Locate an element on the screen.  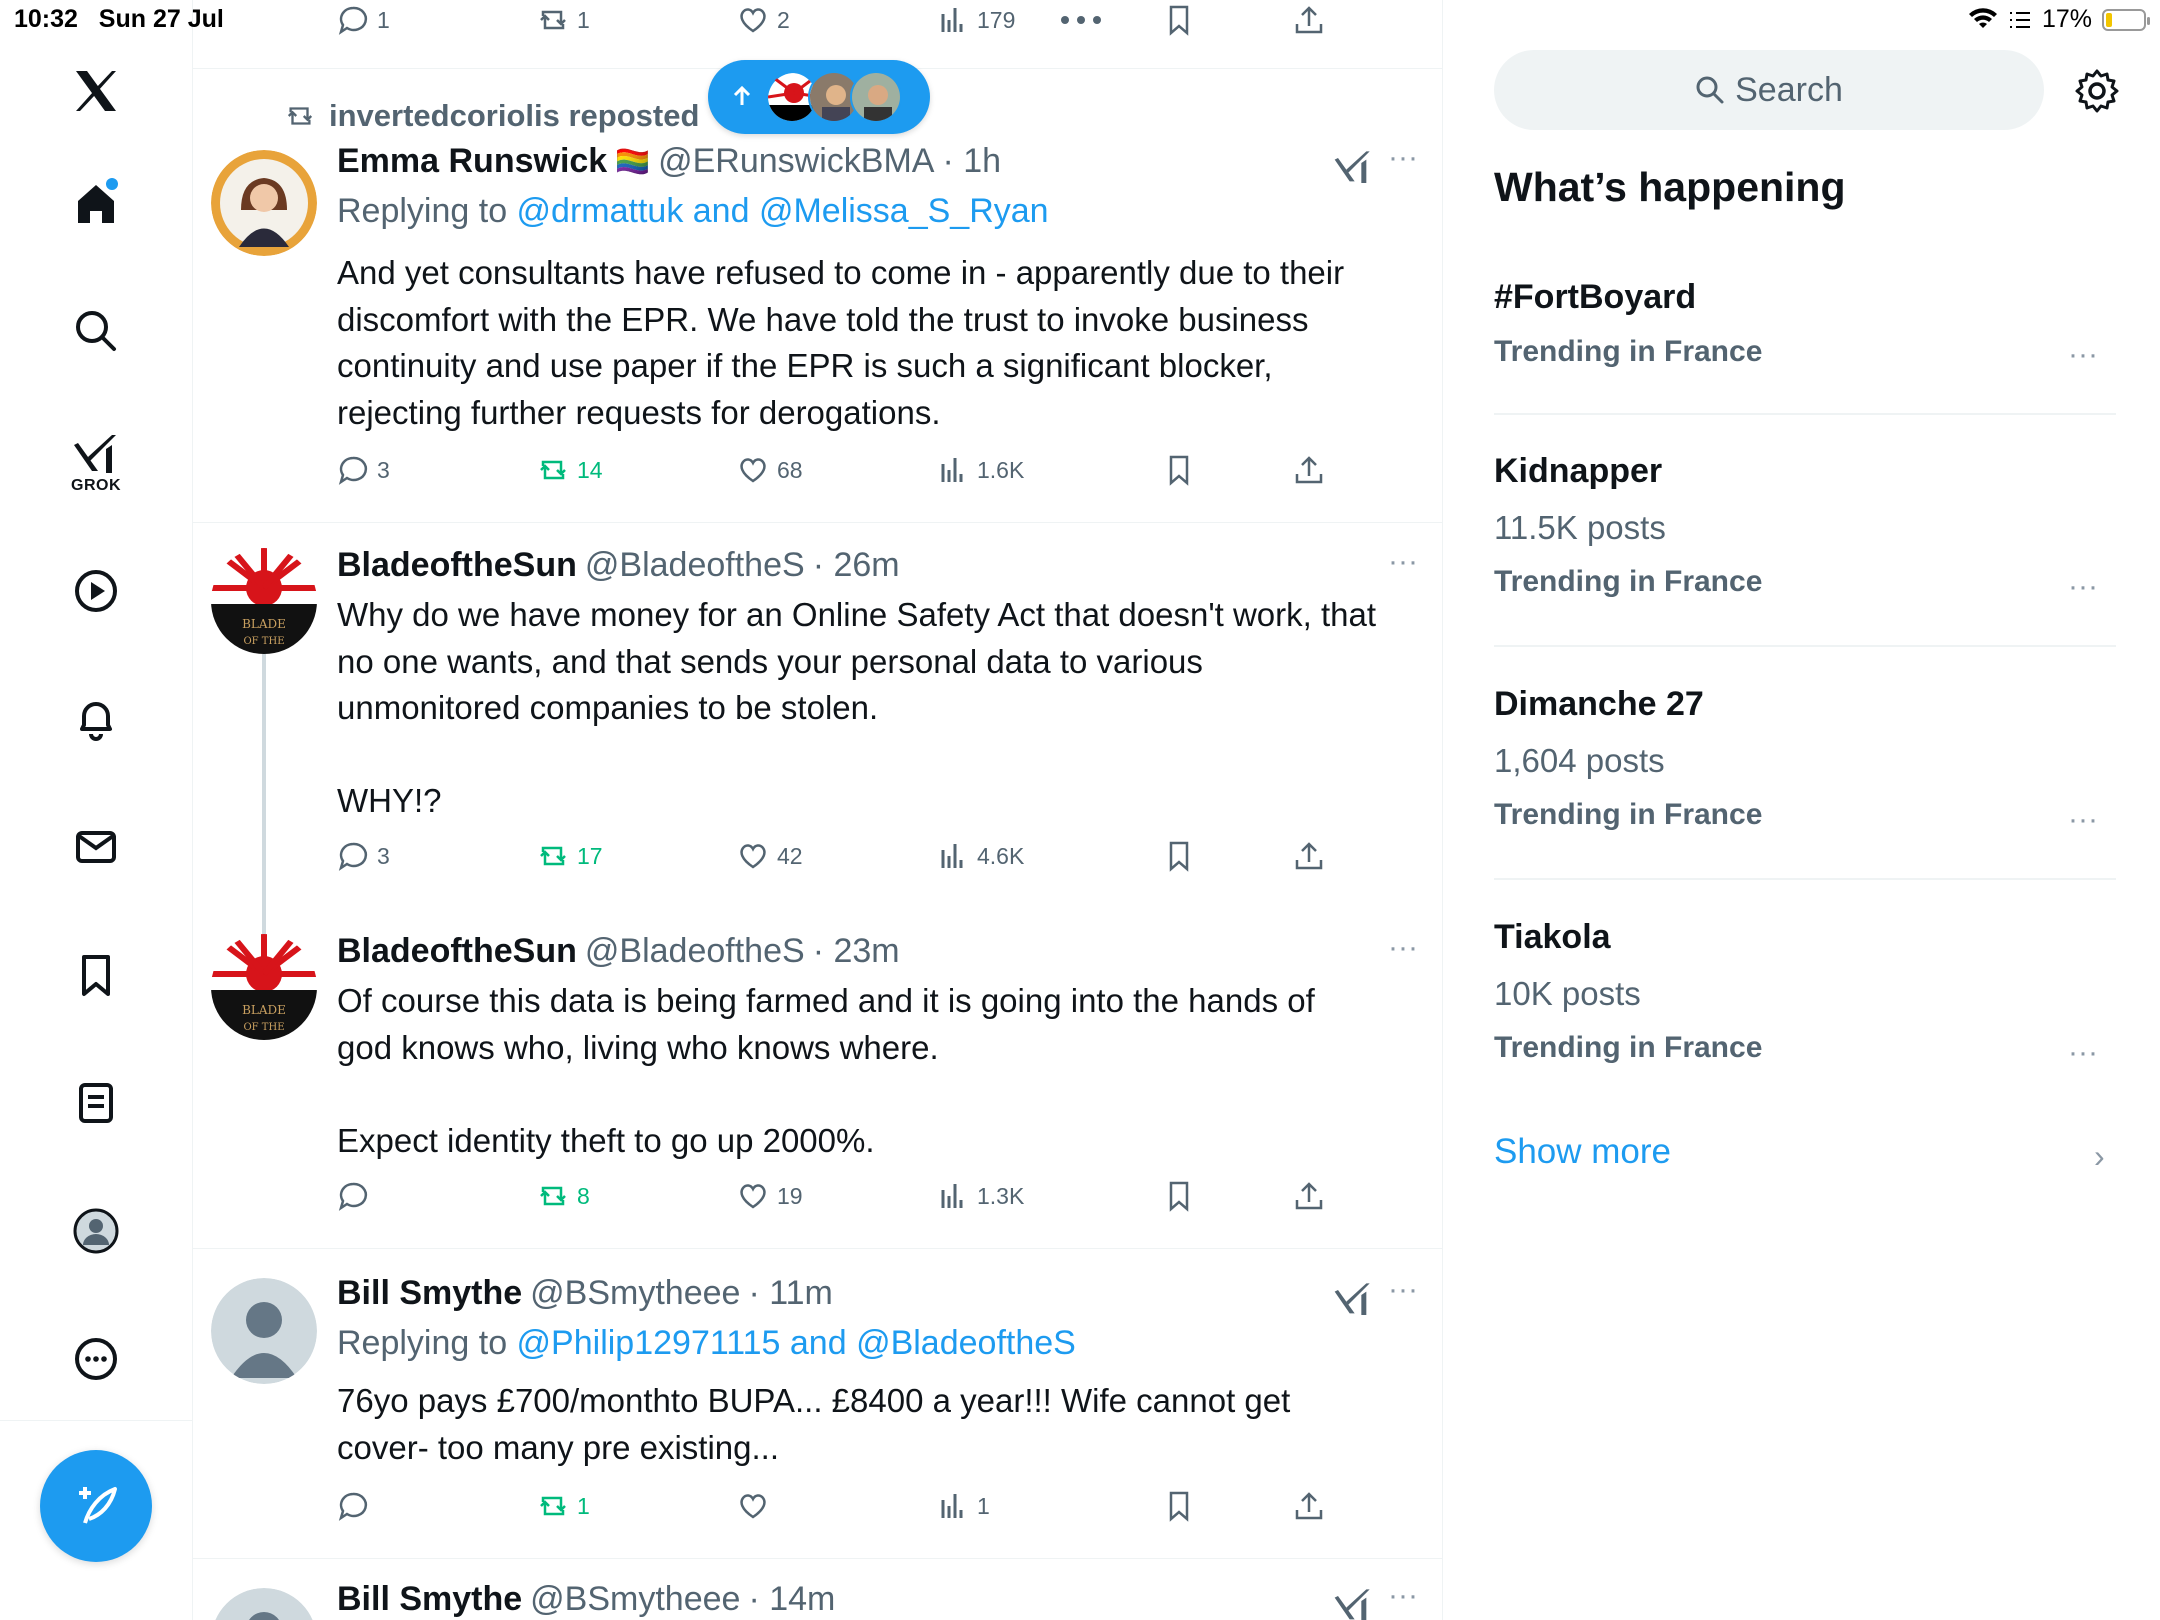
heart-icon is located at coordinates (753, 1196).